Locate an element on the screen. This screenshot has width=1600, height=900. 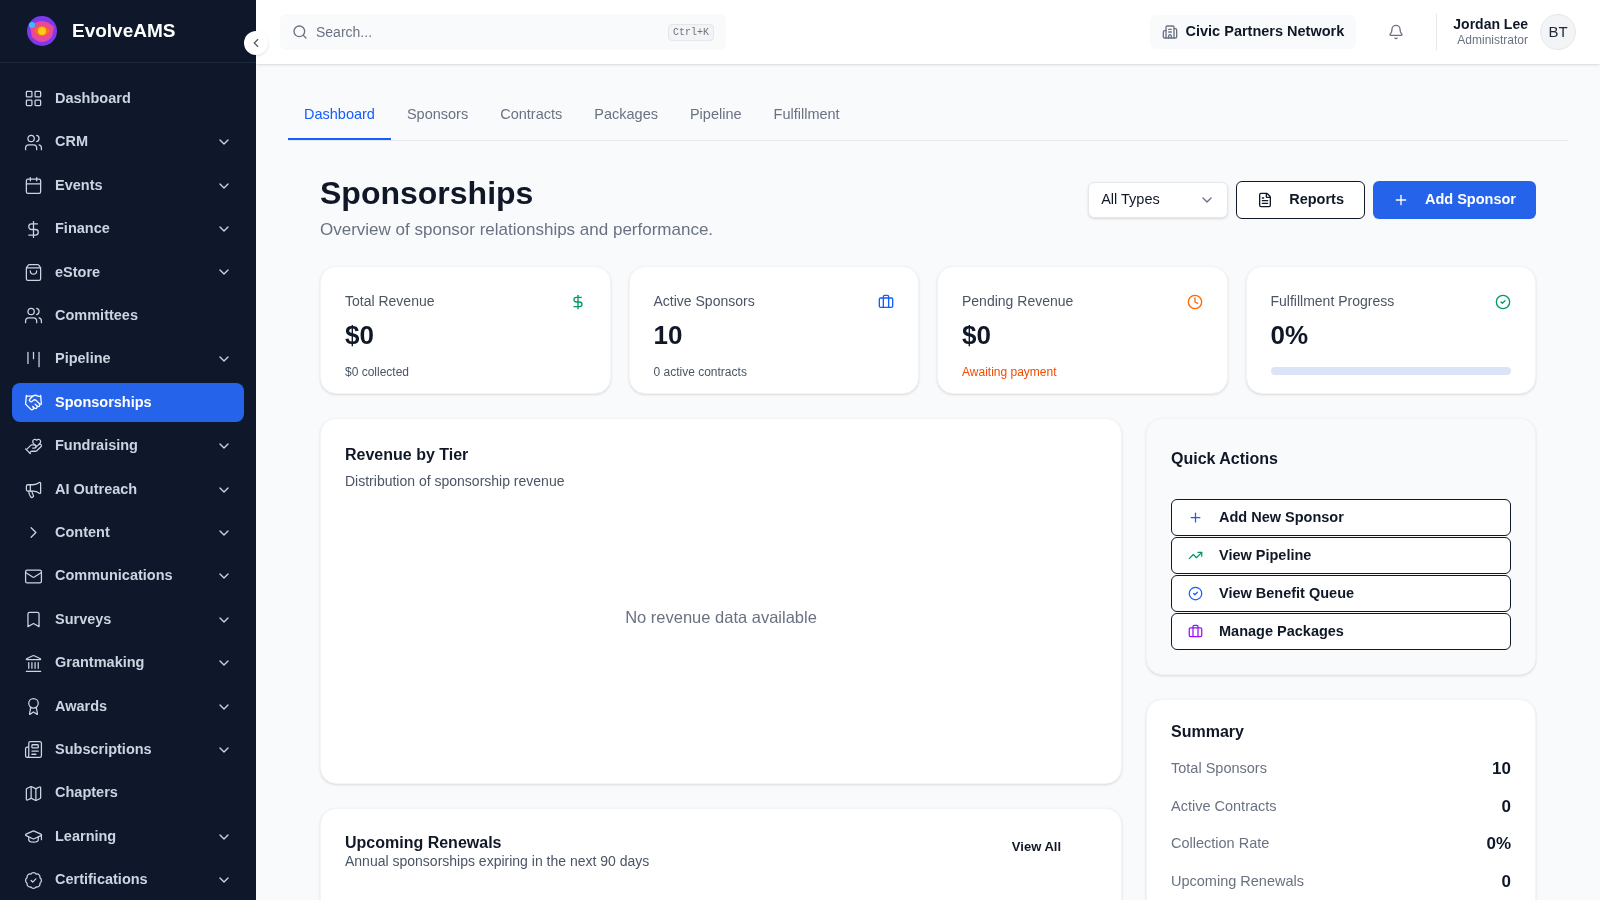
sidebar-item: Finance is located at coordinates (128, 229).